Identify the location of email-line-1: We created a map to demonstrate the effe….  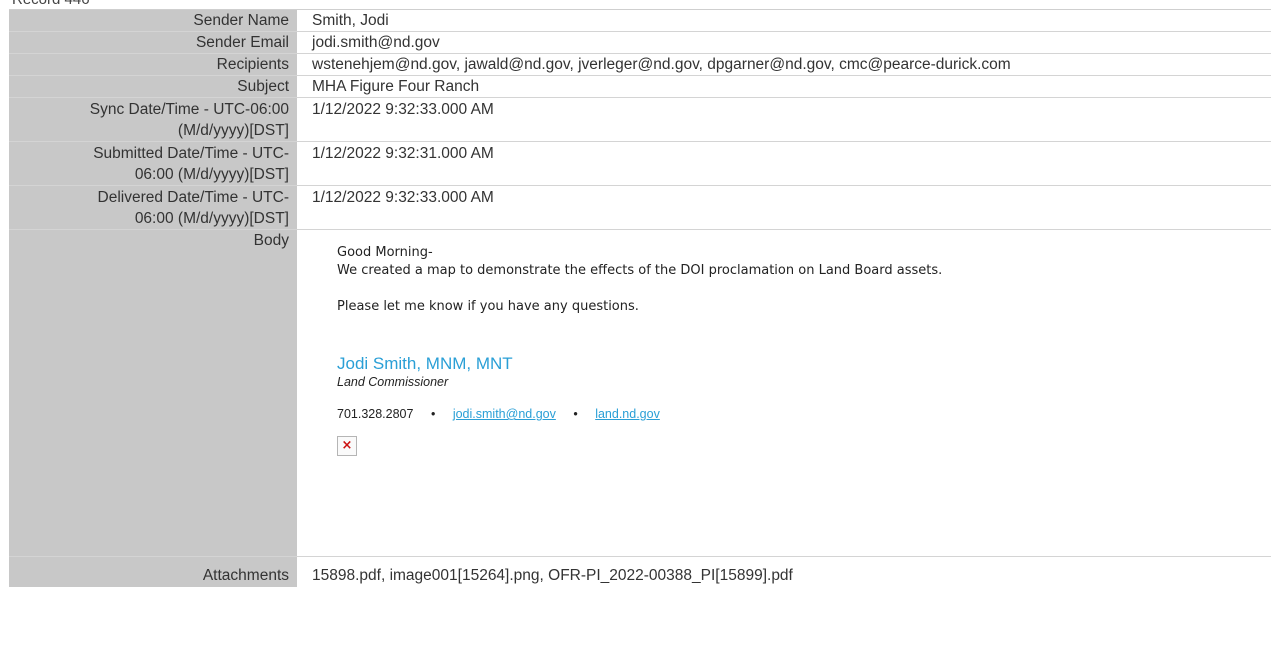
(640, 270).